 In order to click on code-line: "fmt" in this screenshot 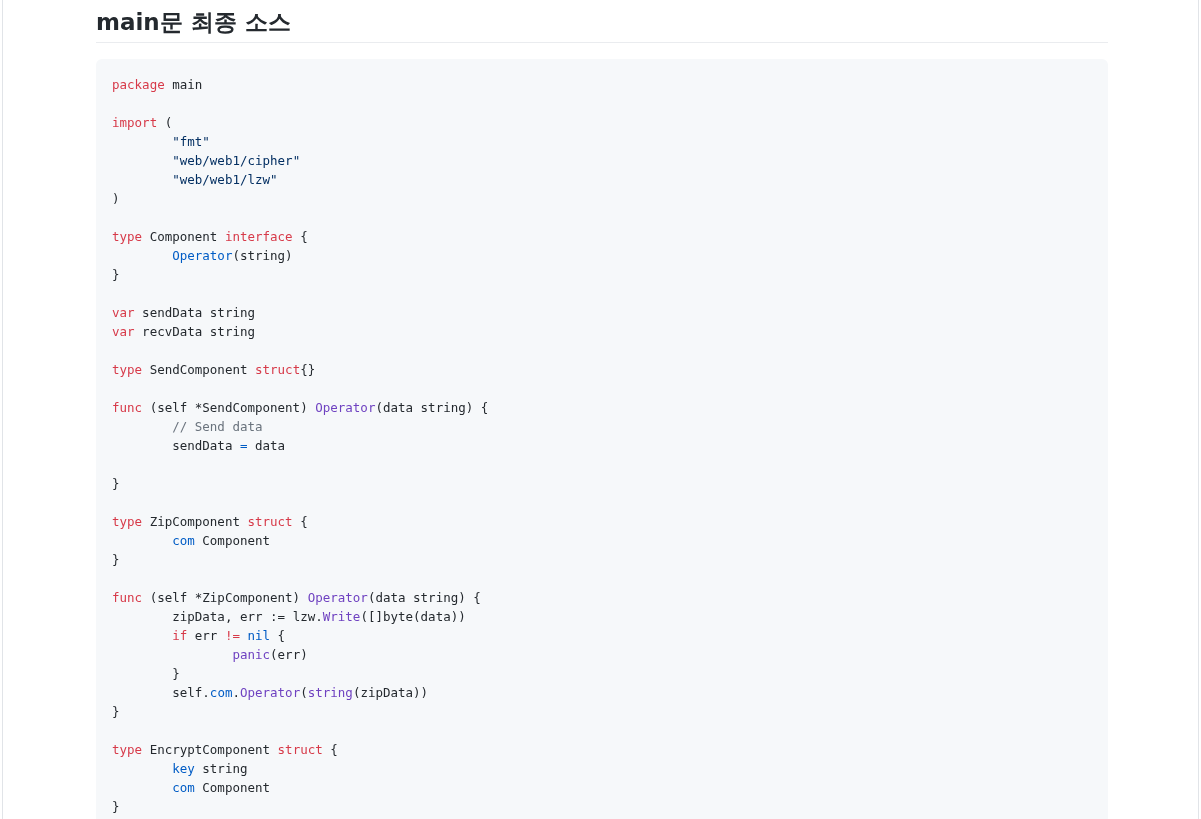, I will do `click(190, 142)`.